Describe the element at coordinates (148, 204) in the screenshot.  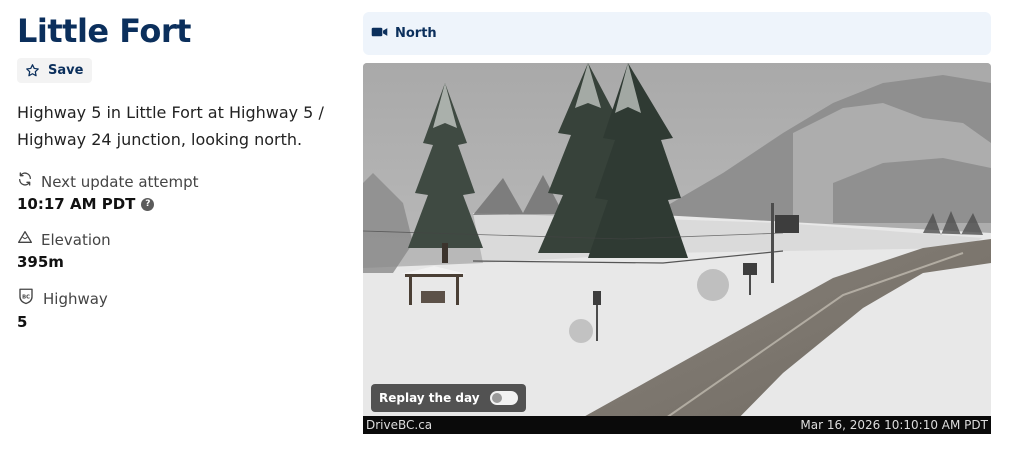
I see `help-icon: ?` at that location.